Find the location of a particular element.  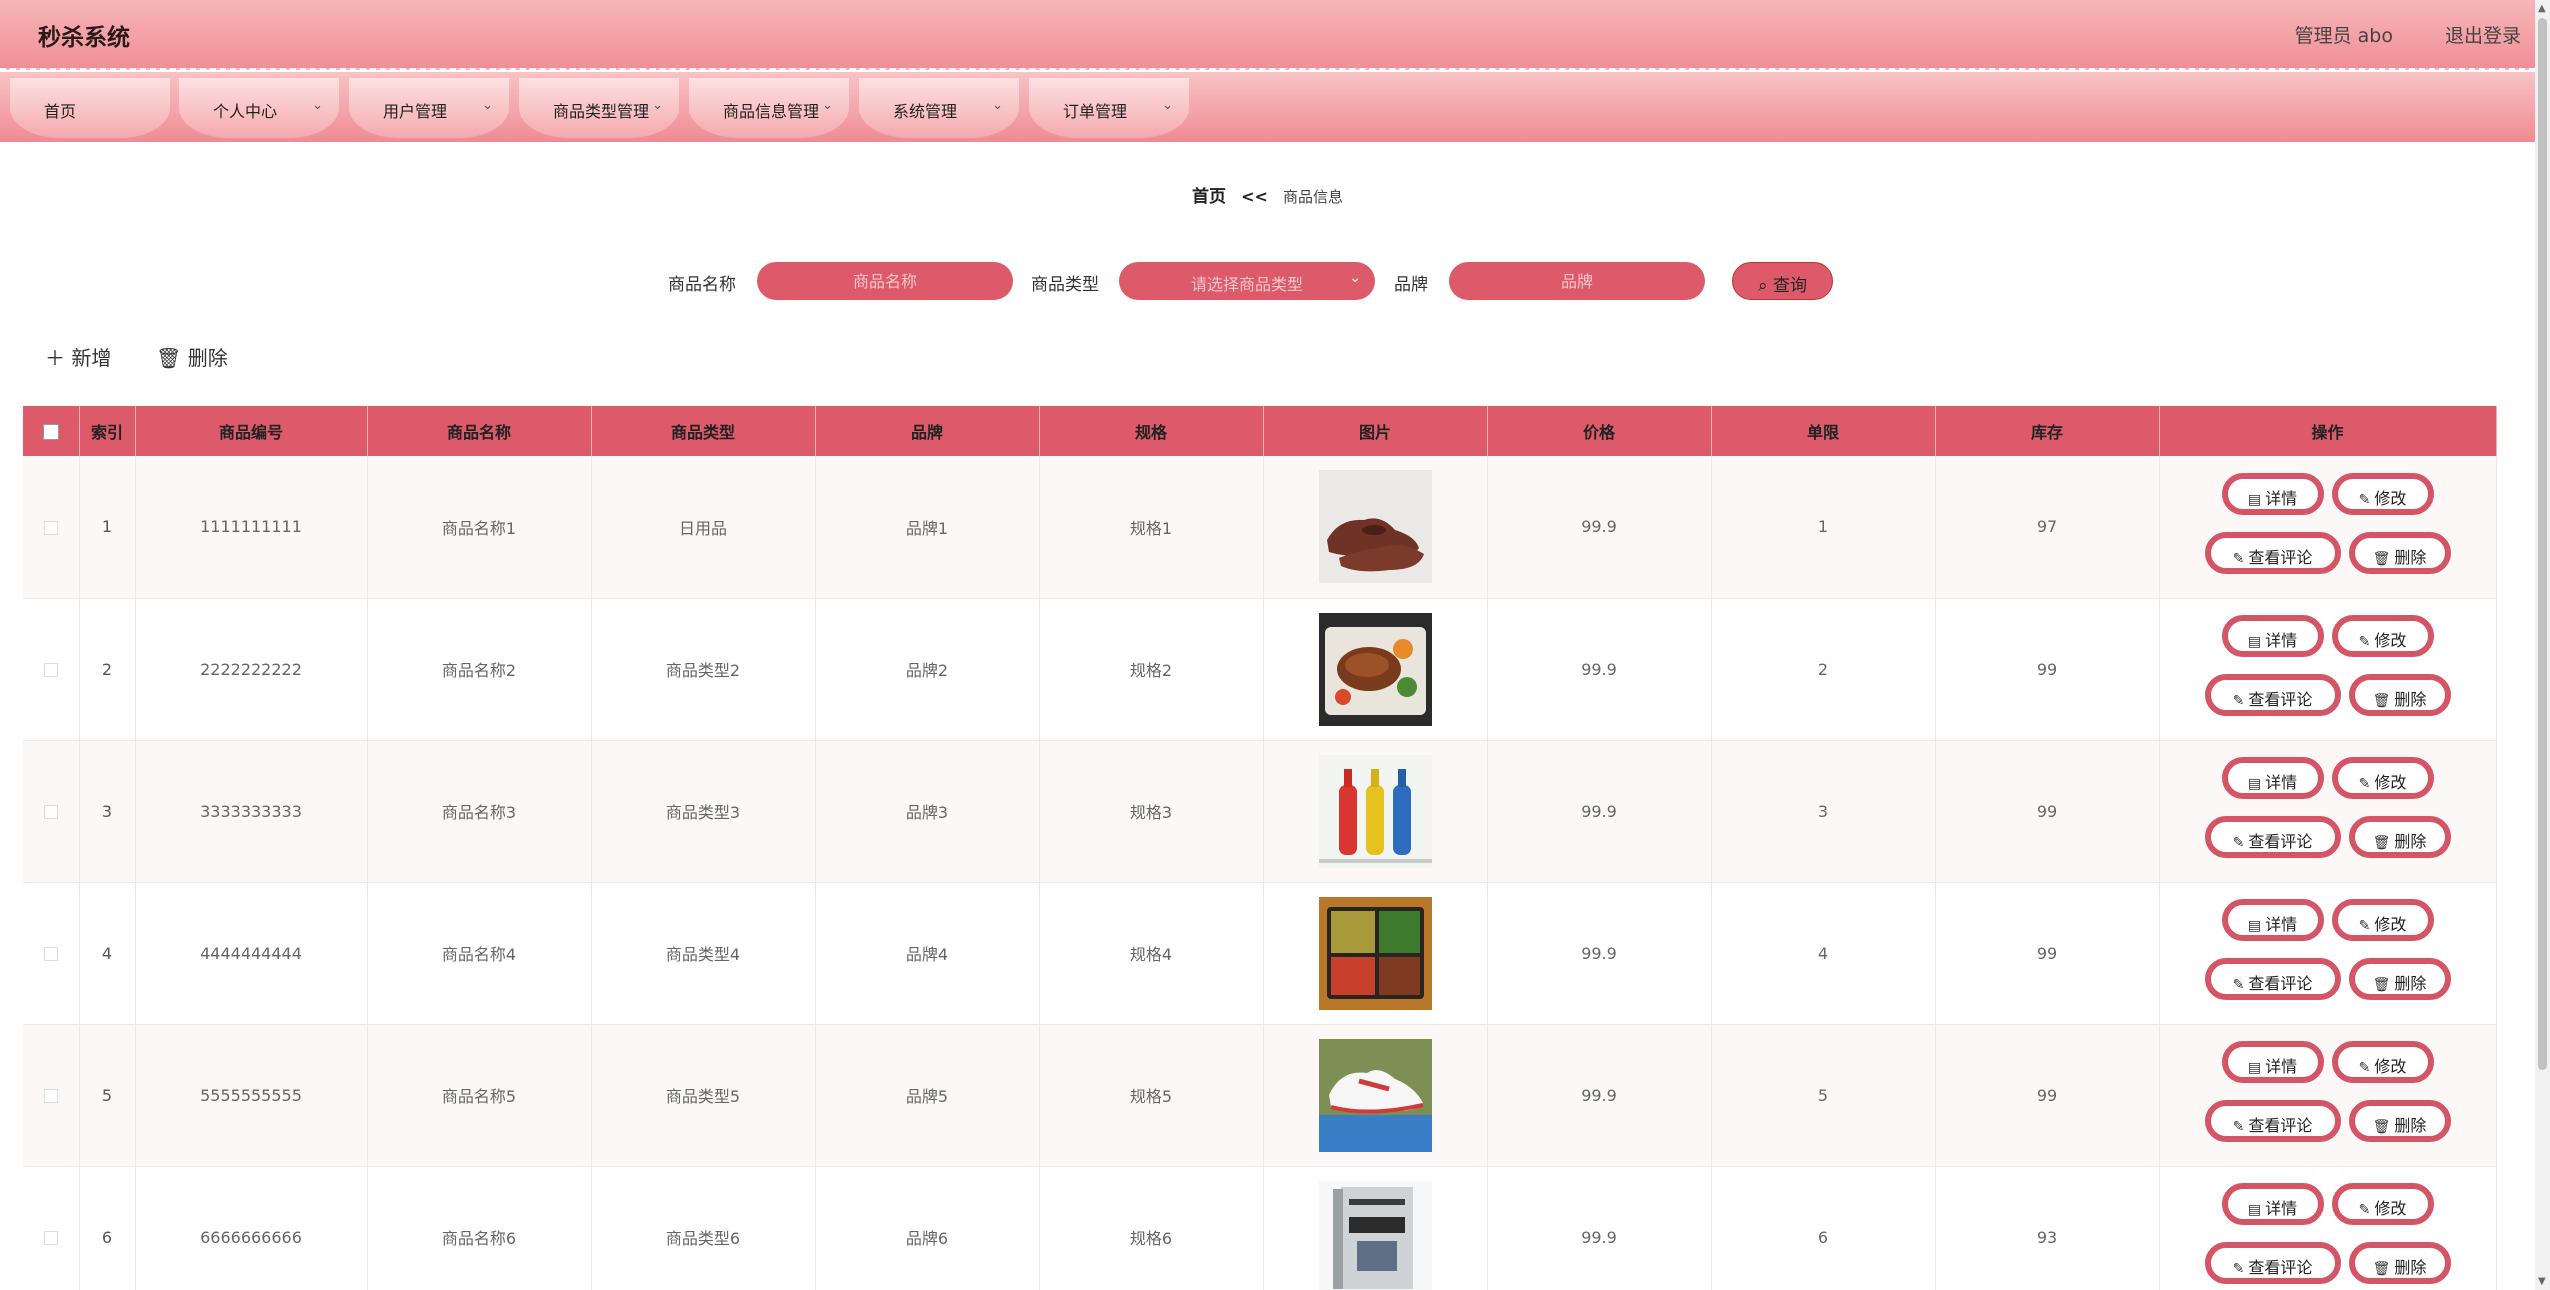

add-button: ＋ 新增 is located at coordinates (78, 356).